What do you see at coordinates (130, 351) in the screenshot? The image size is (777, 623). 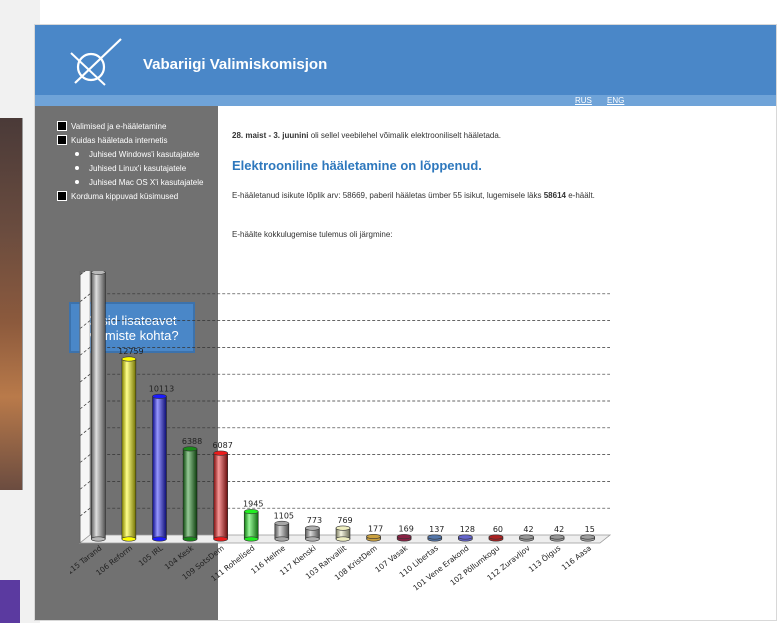 I see `bar-value-label: 12759` at bounding box center [130, 351].